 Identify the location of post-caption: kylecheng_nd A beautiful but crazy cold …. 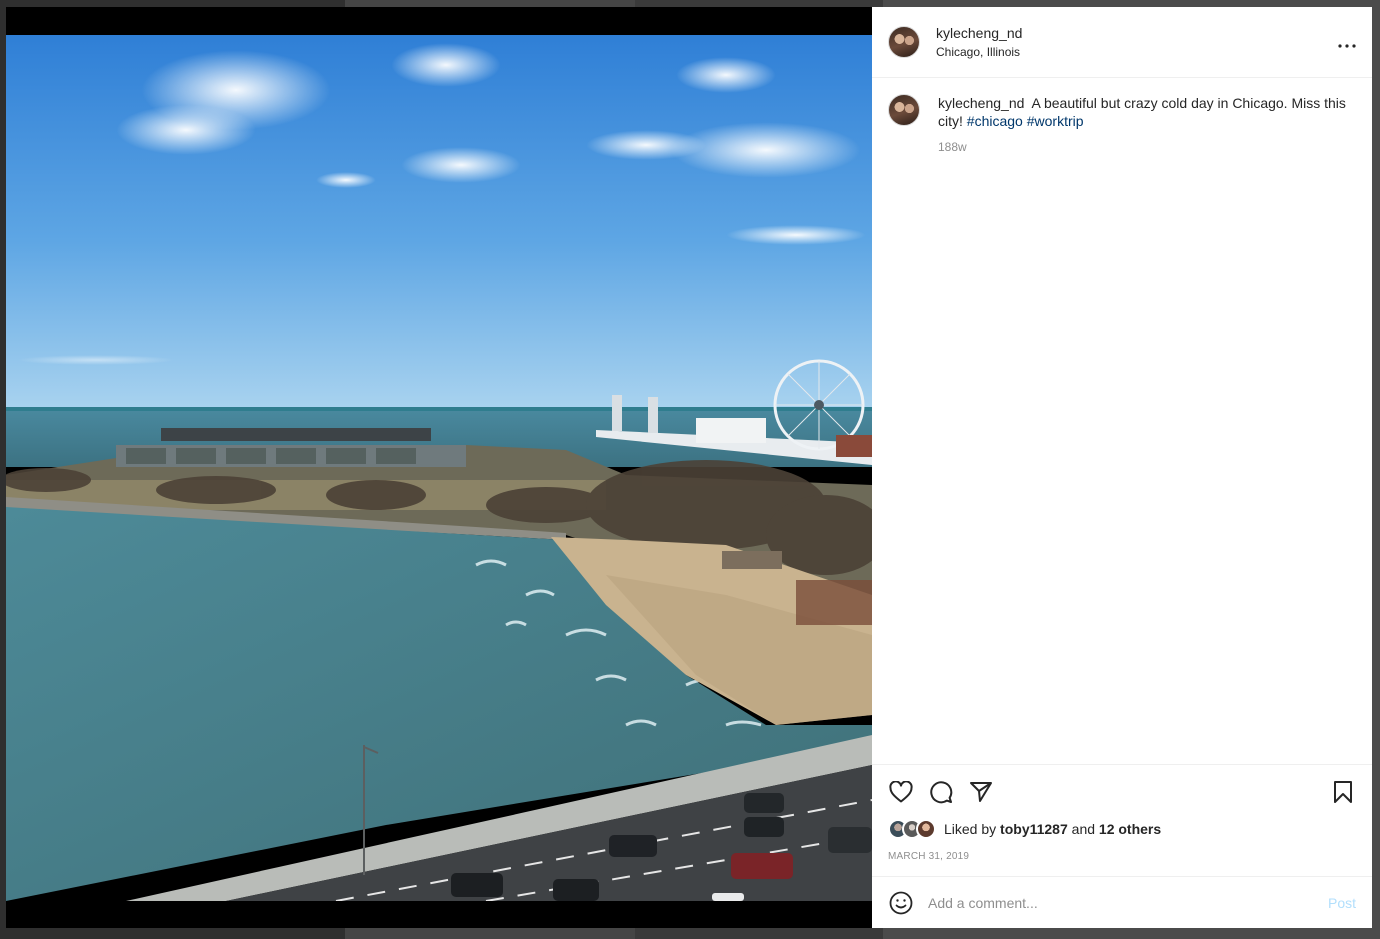
(1122, 125).